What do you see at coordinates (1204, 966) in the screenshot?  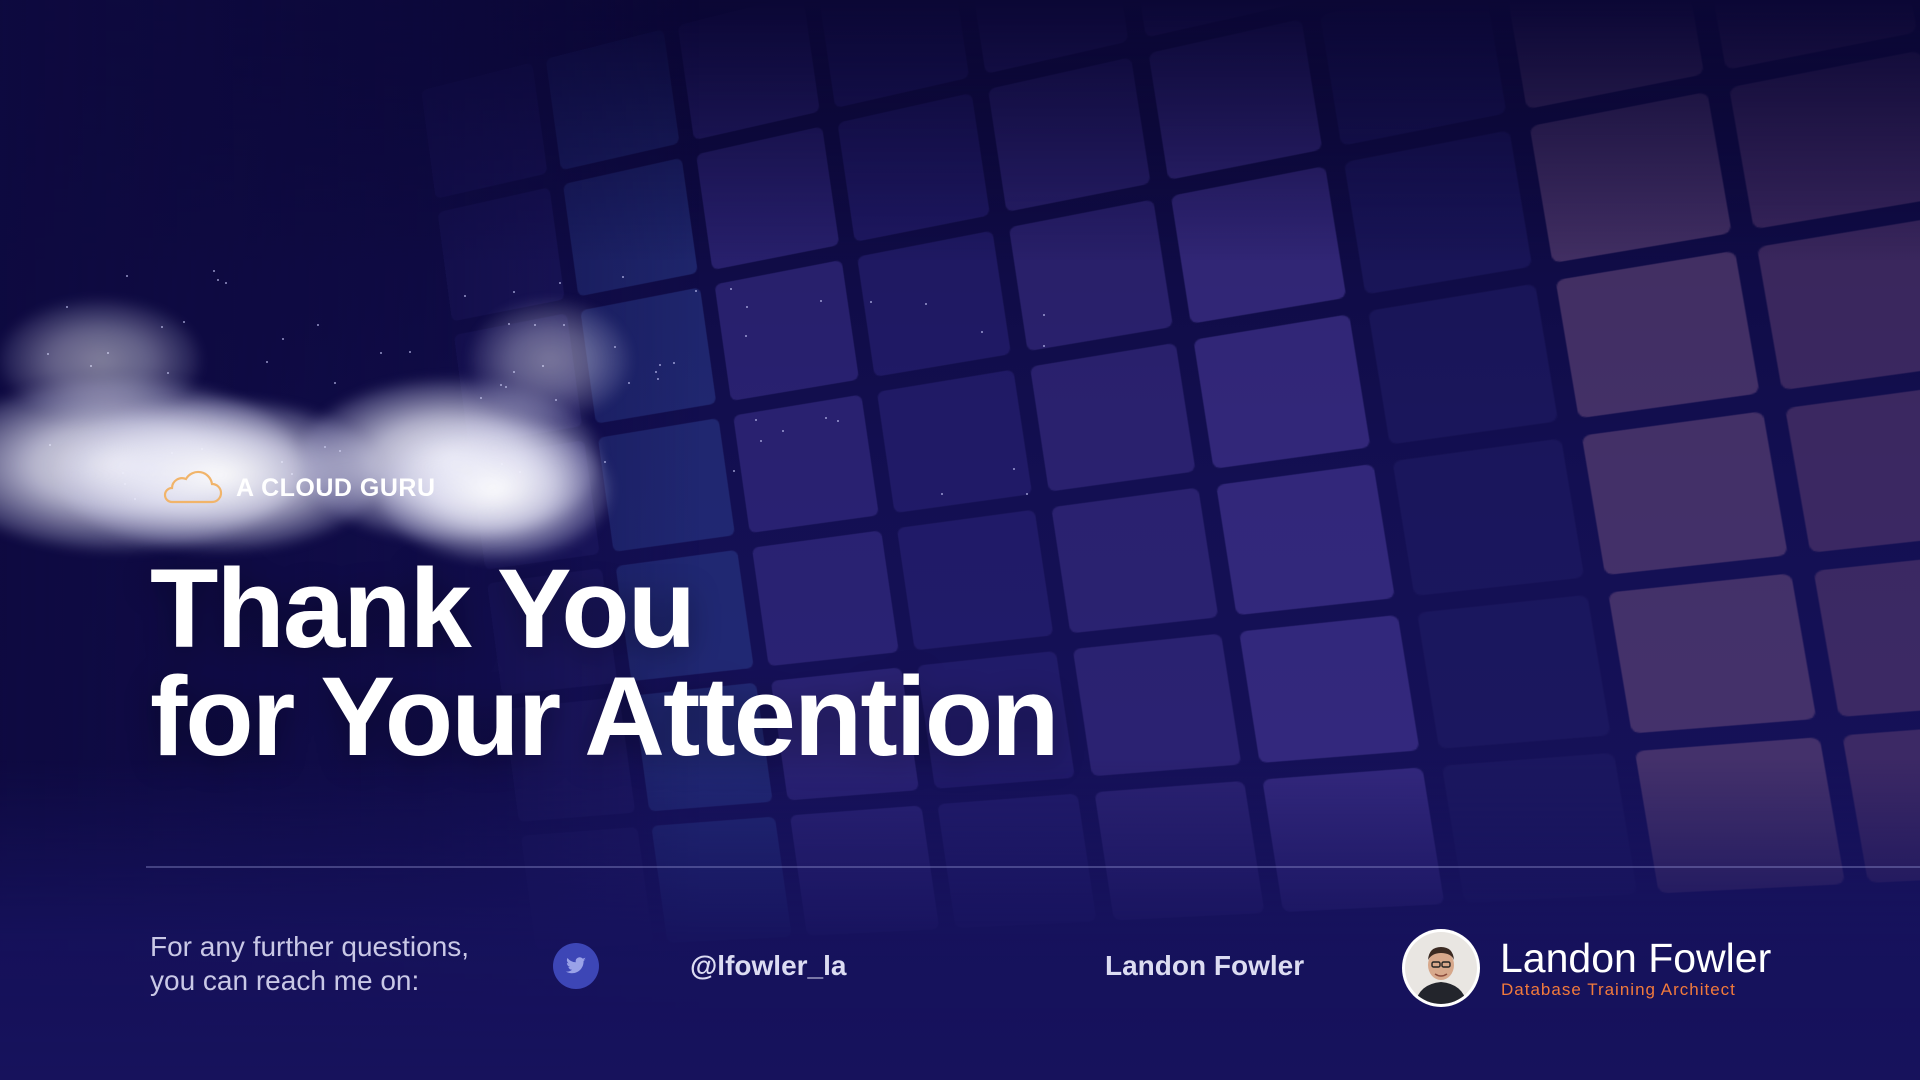 I see `contact-name: Landon Fowler` at bounding box center [1204, 966].